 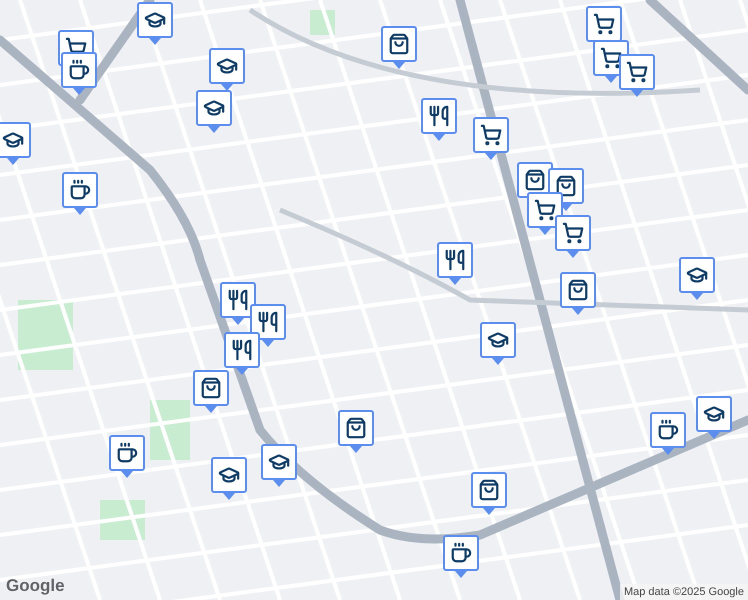 I want to click on map-attribution: Map data ©2025 Google, so click(x=684, y=592).